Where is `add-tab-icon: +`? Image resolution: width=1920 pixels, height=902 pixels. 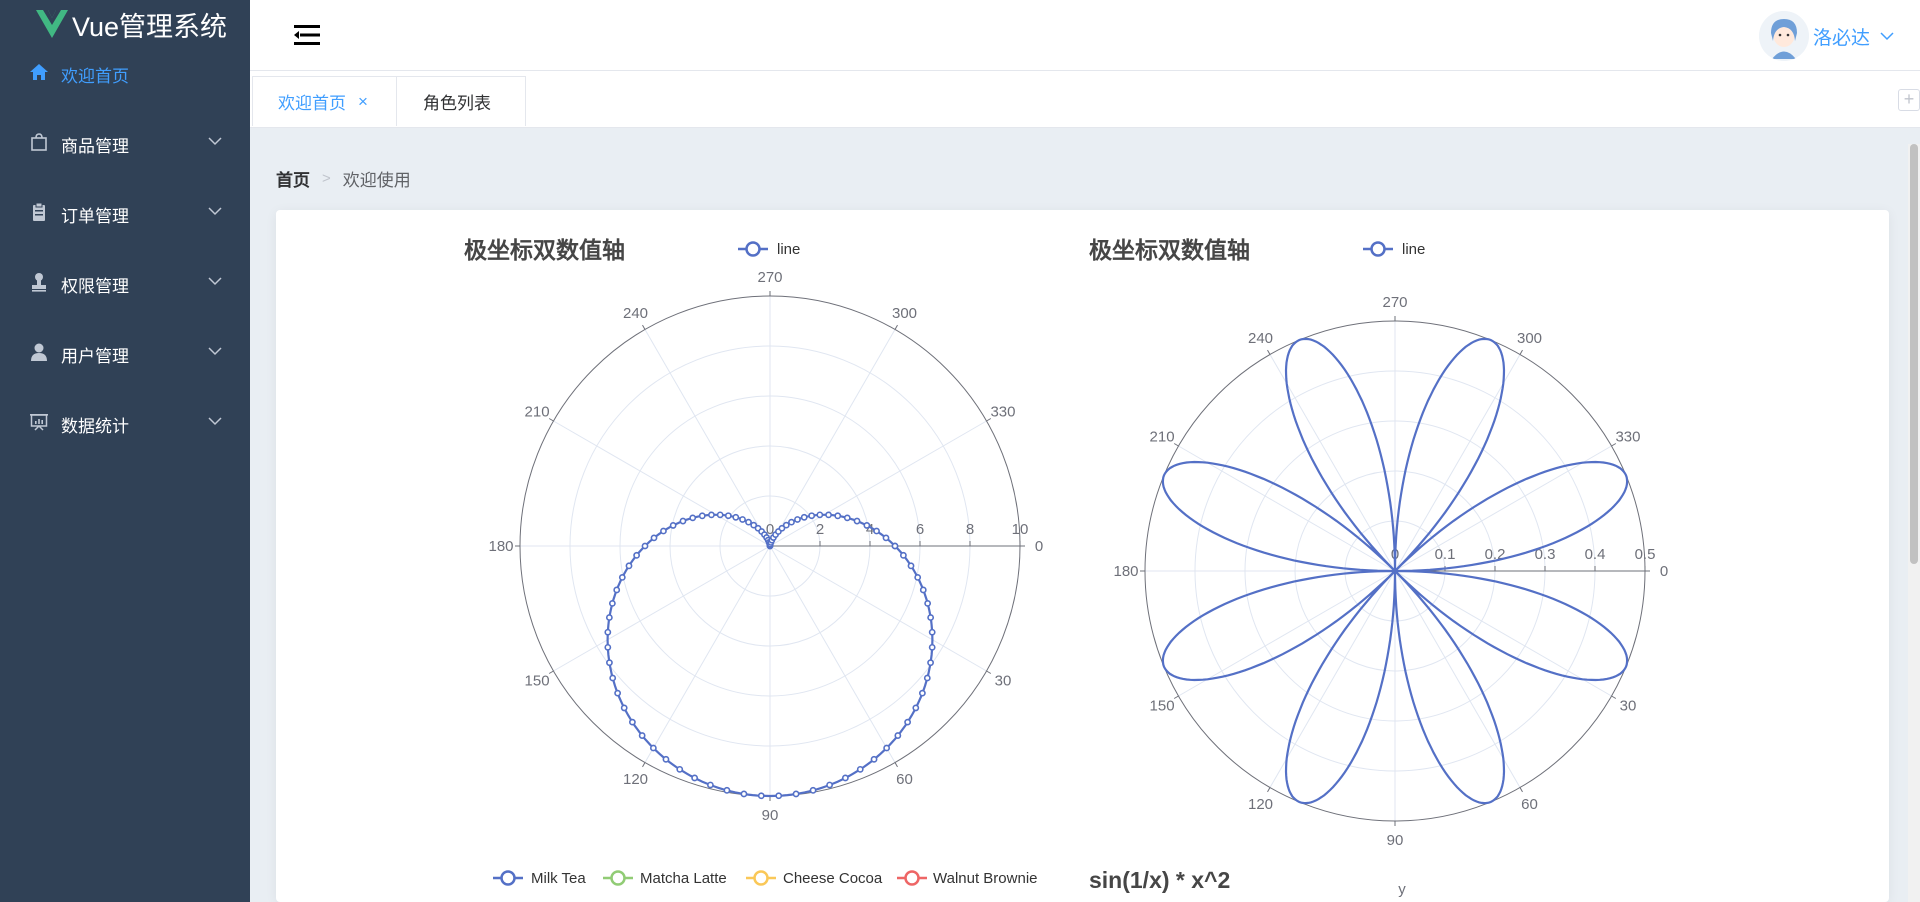
add-tab-icon: + is located at coordinates (1909, 100).